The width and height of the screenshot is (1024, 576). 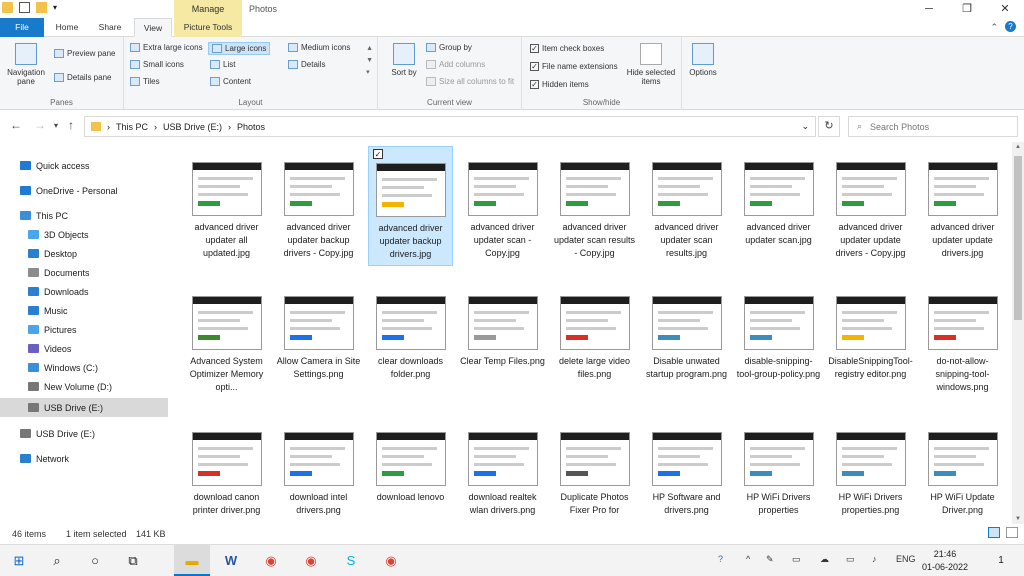 What do you see at coordinates (455, 64) in the screenshot?
I see `add-columns-button: Add columns` at bounding box center [455, 64].